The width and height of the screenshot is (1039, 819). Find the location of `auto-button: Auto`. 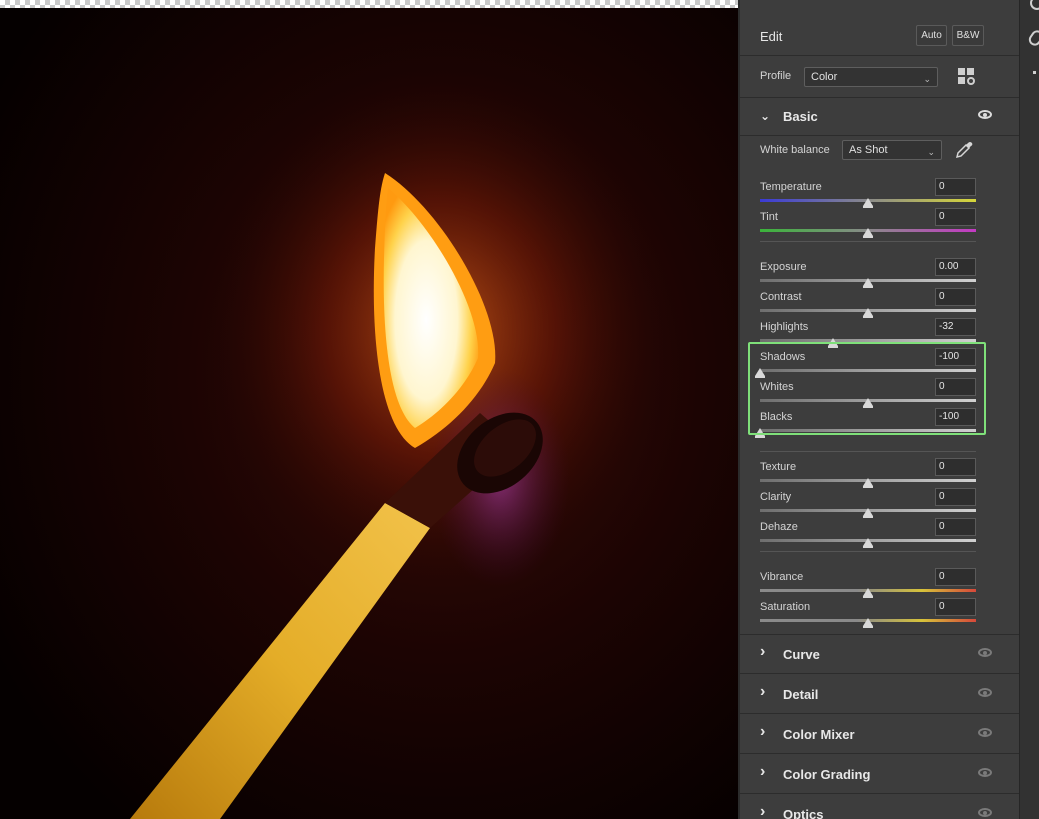

auto-button: Auto is located at coordinates (931, 35).